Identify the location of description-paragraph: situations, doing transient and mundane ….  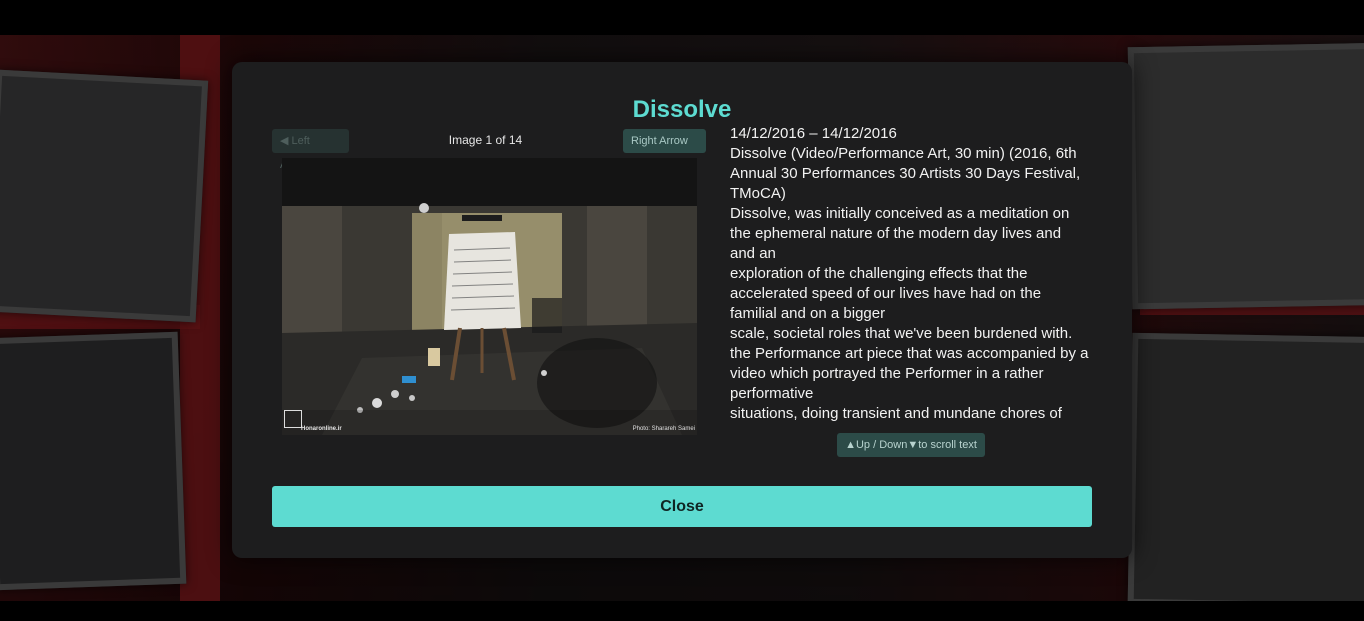
(896, 413).